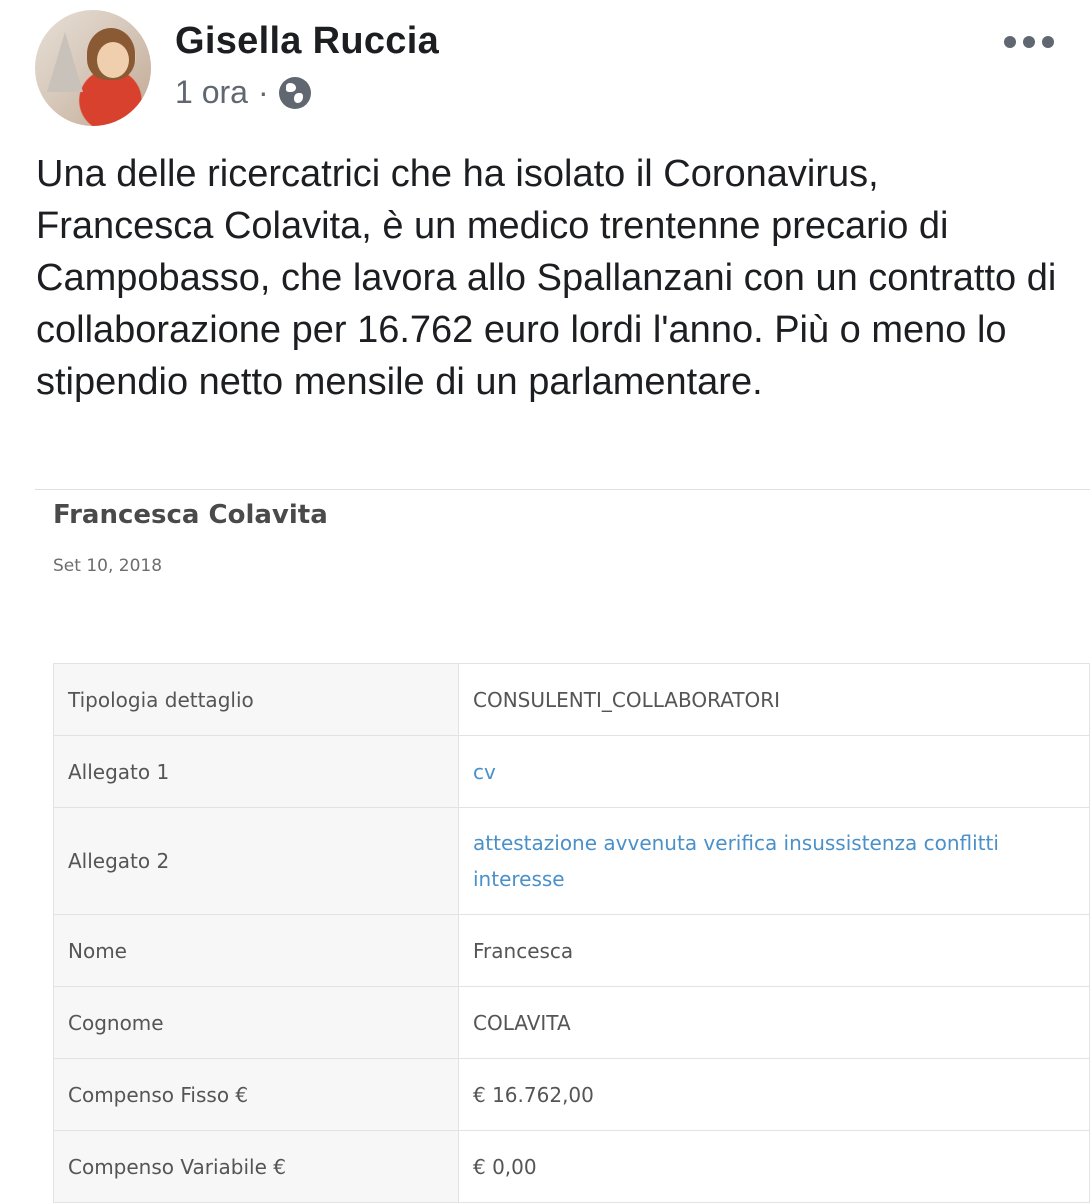 The height and width of the screenshot is (1203, 1090). I want to click on author-name: Gisella Ruccia, so click(307, 41).